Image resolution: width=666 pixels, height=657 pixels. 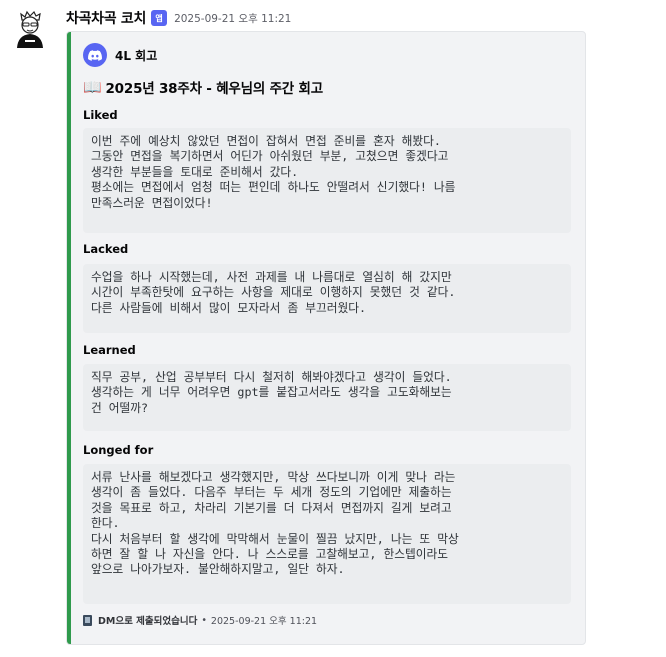 I want to click on username: 차곡차곡 코치, so click(x=106, y=18).